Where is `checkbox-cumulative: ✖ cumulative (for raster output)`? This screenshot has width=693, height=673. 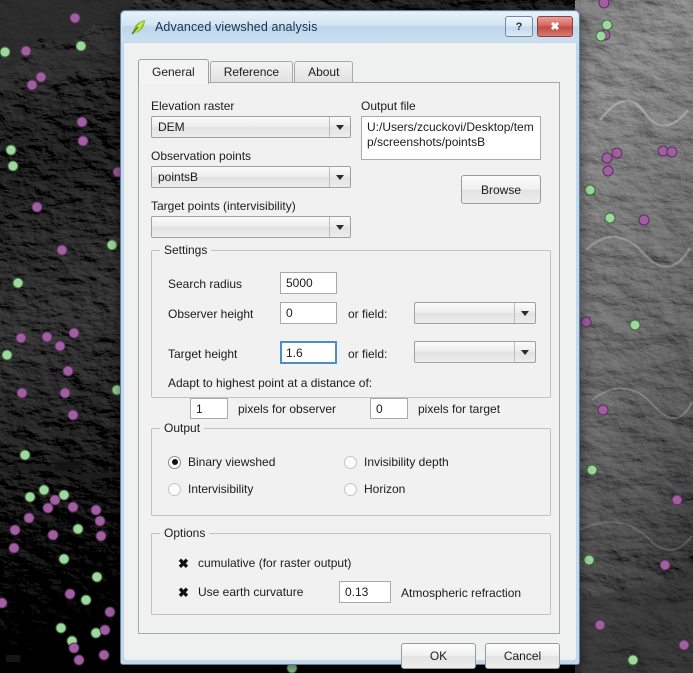
checkbox-cumulative: ✖ cumulative (for raster output) is located at coordinates (264, 563).